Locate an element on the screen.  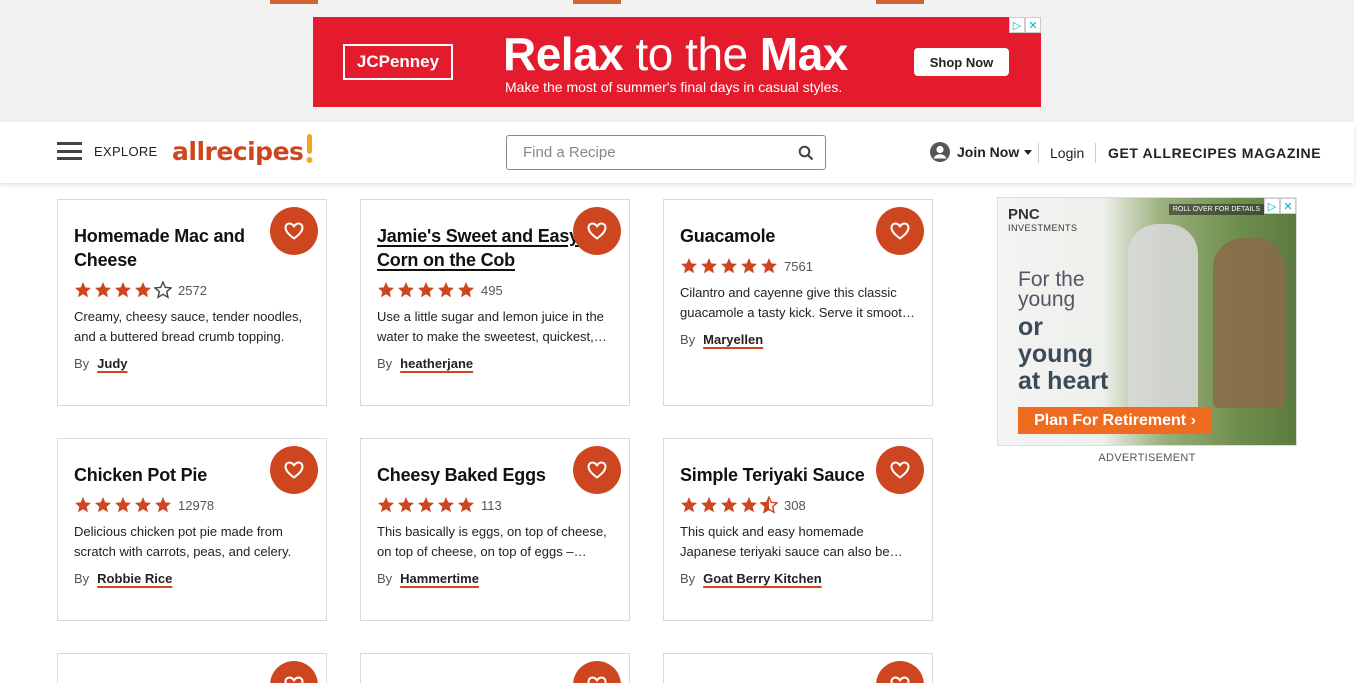
rating-count: 113 is located at coordinates (491, 505).